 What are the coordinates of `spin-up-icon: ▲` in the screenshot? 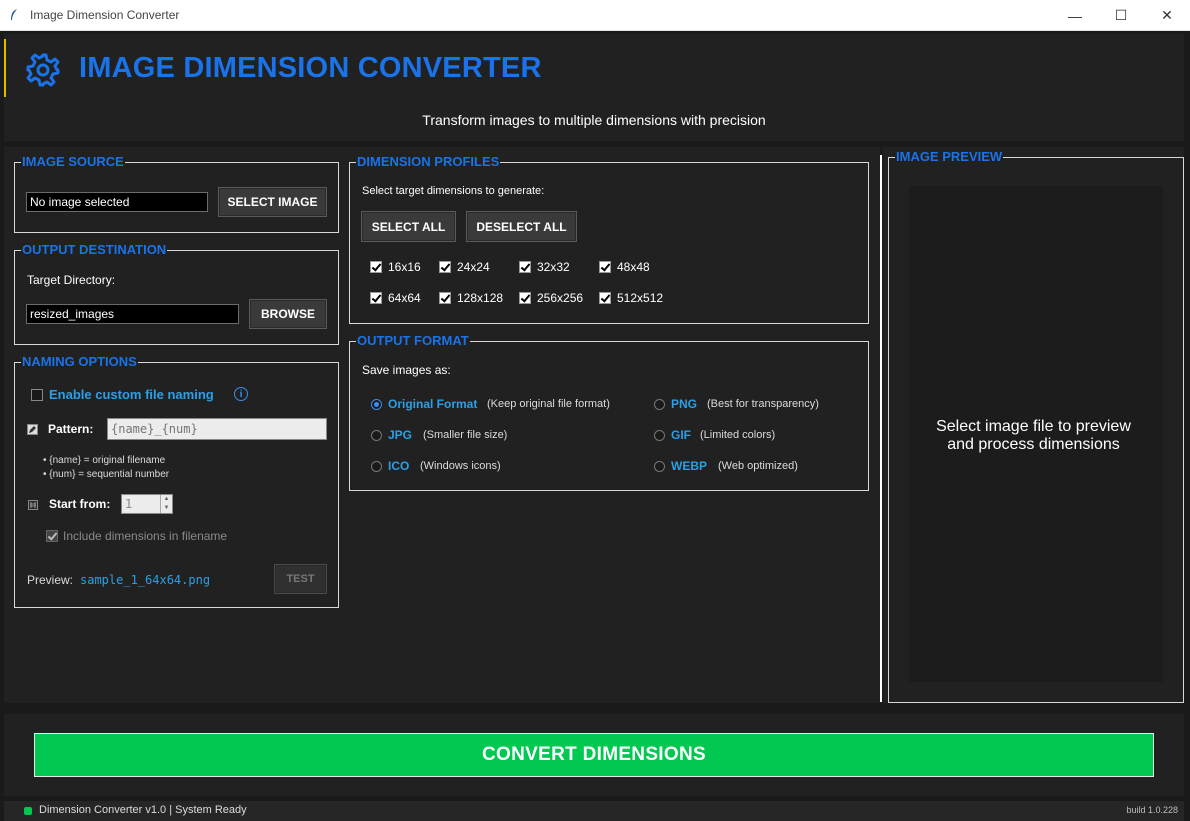 It's located at (166, 499).